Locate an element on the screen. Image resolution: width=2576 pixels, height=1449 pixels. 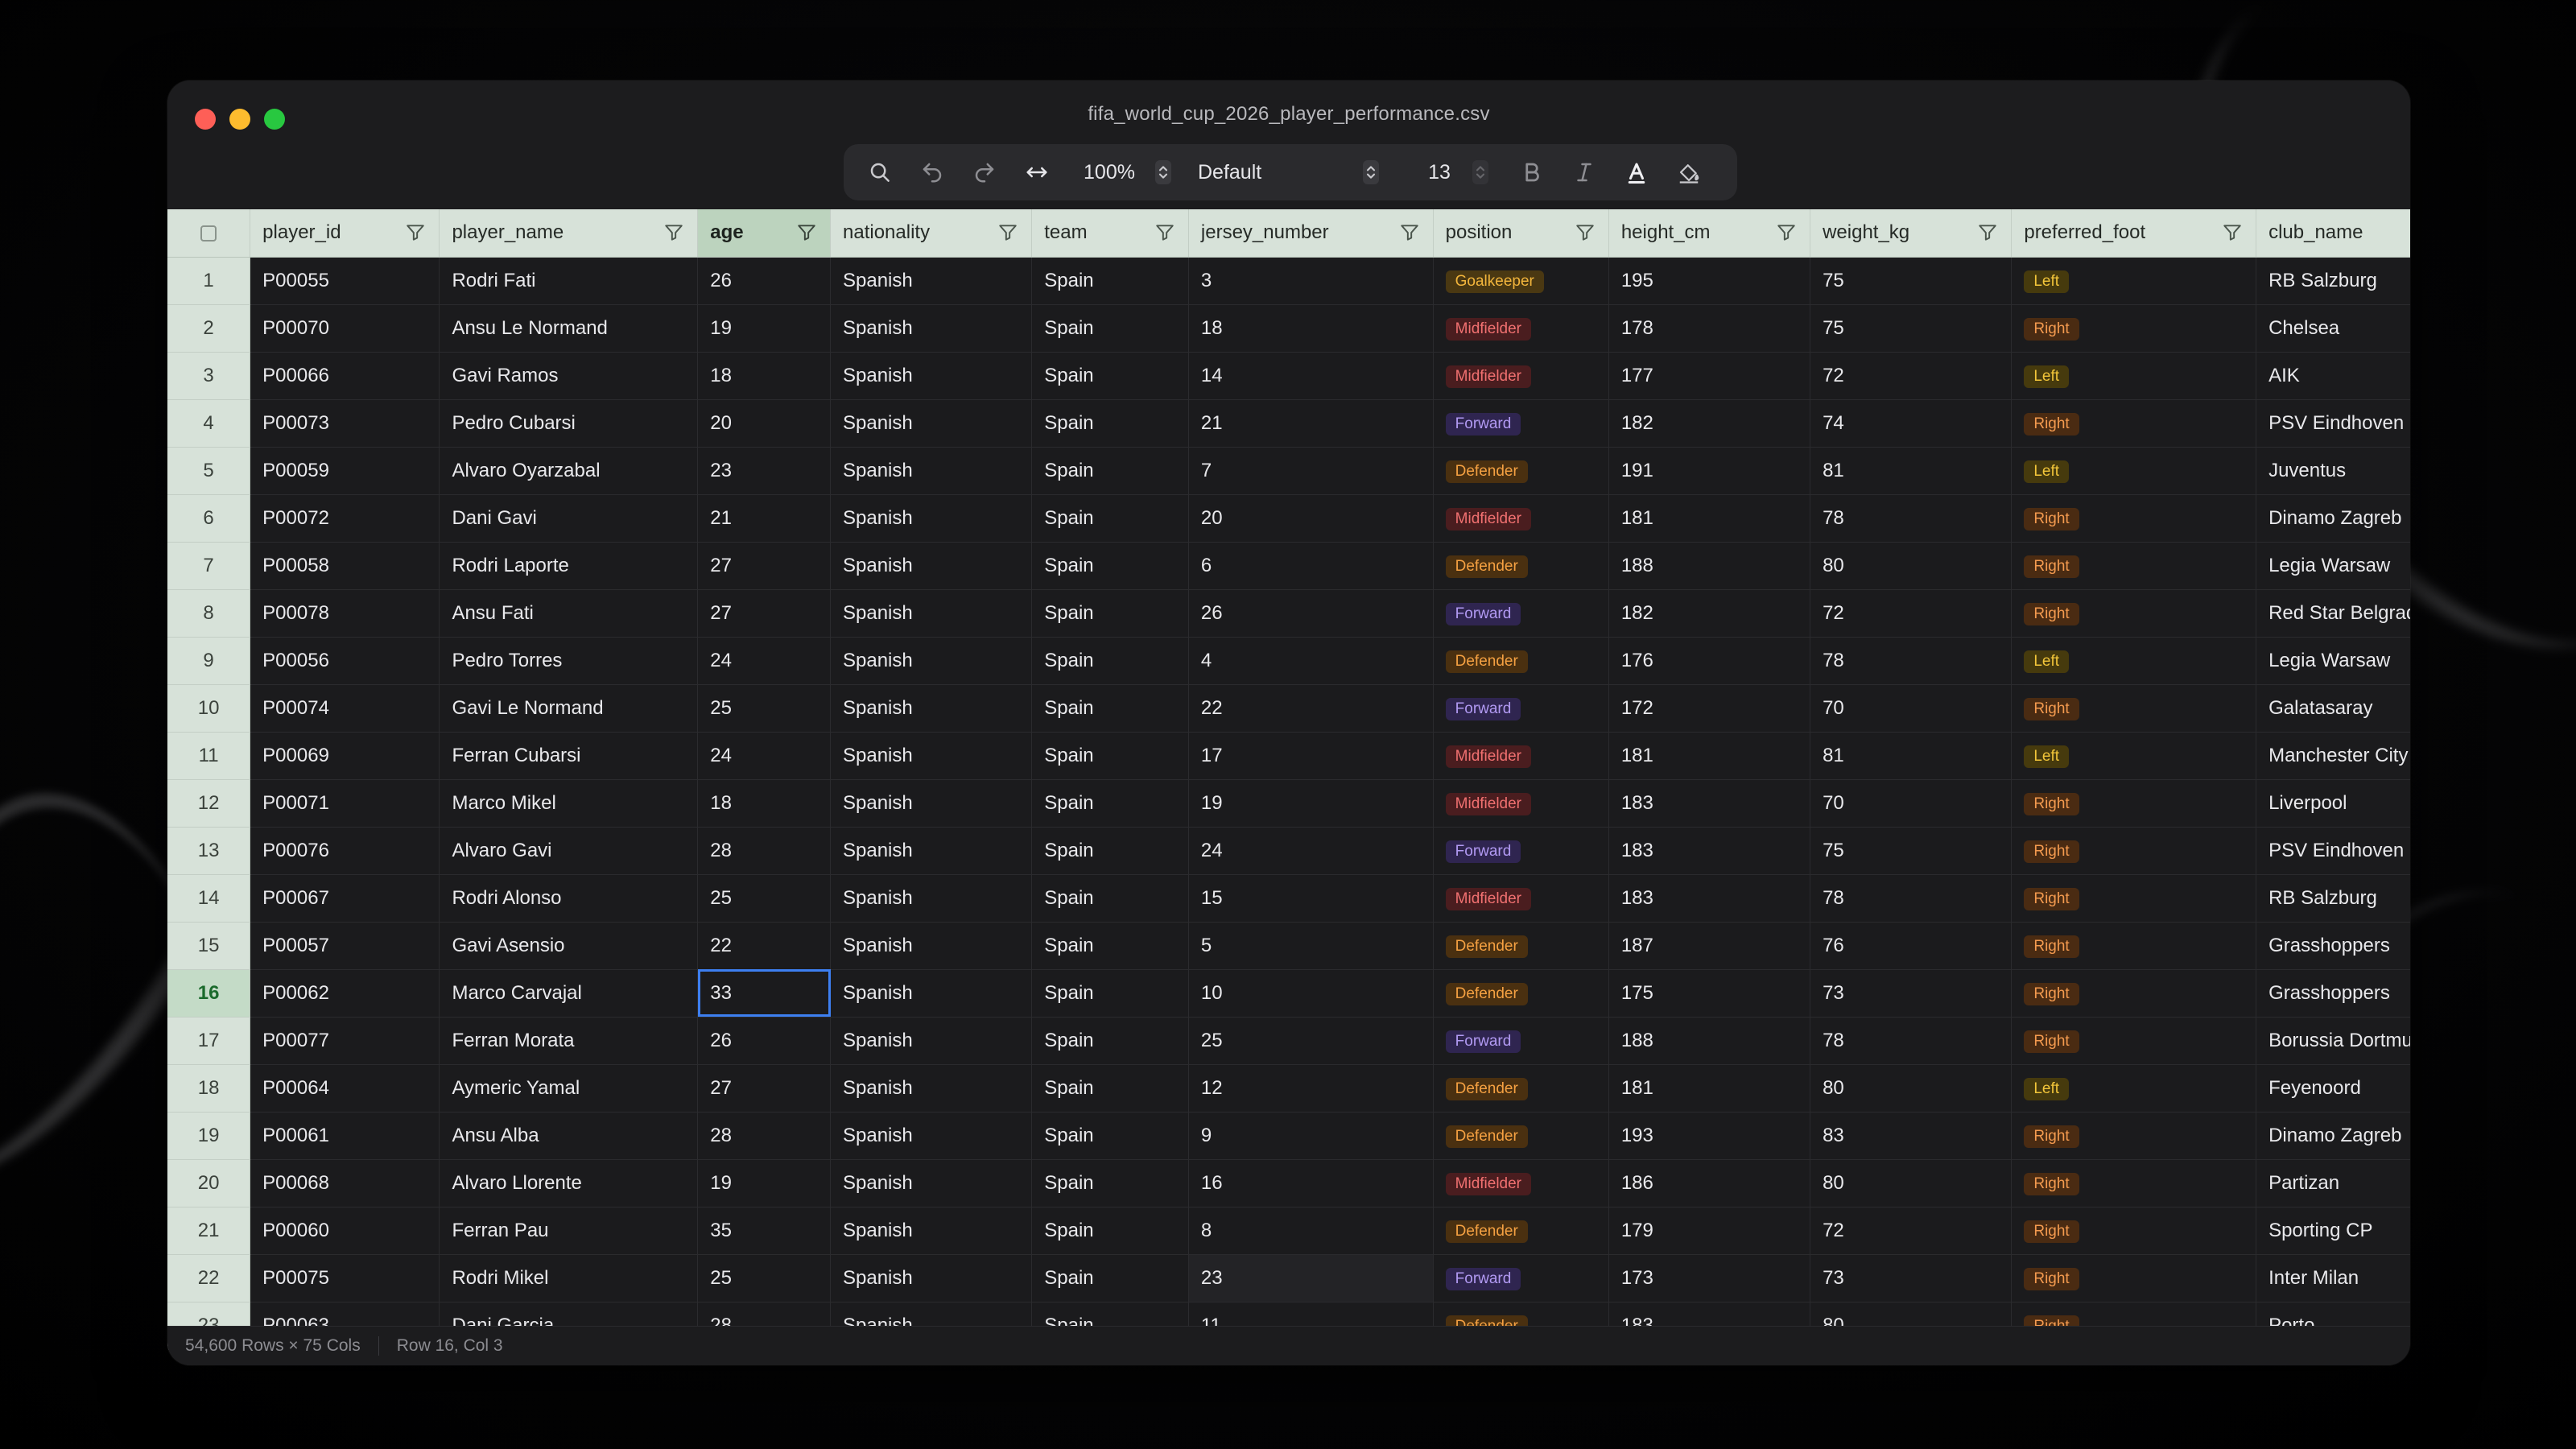
cell-jersey-number: 21 is located at coordinates (1311, 423).